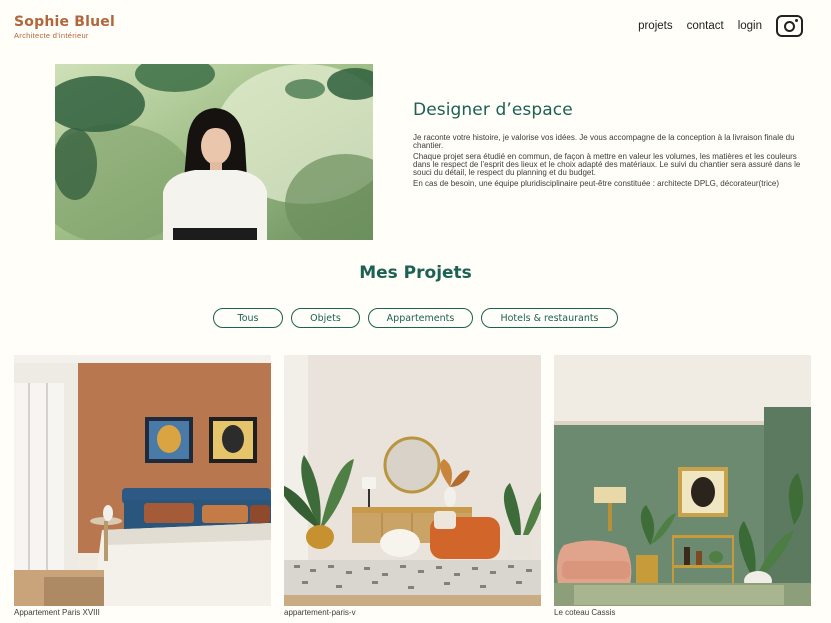 The image size is (831, 623). I want to click on projects-title: Mes Projets, so click(415, 273).